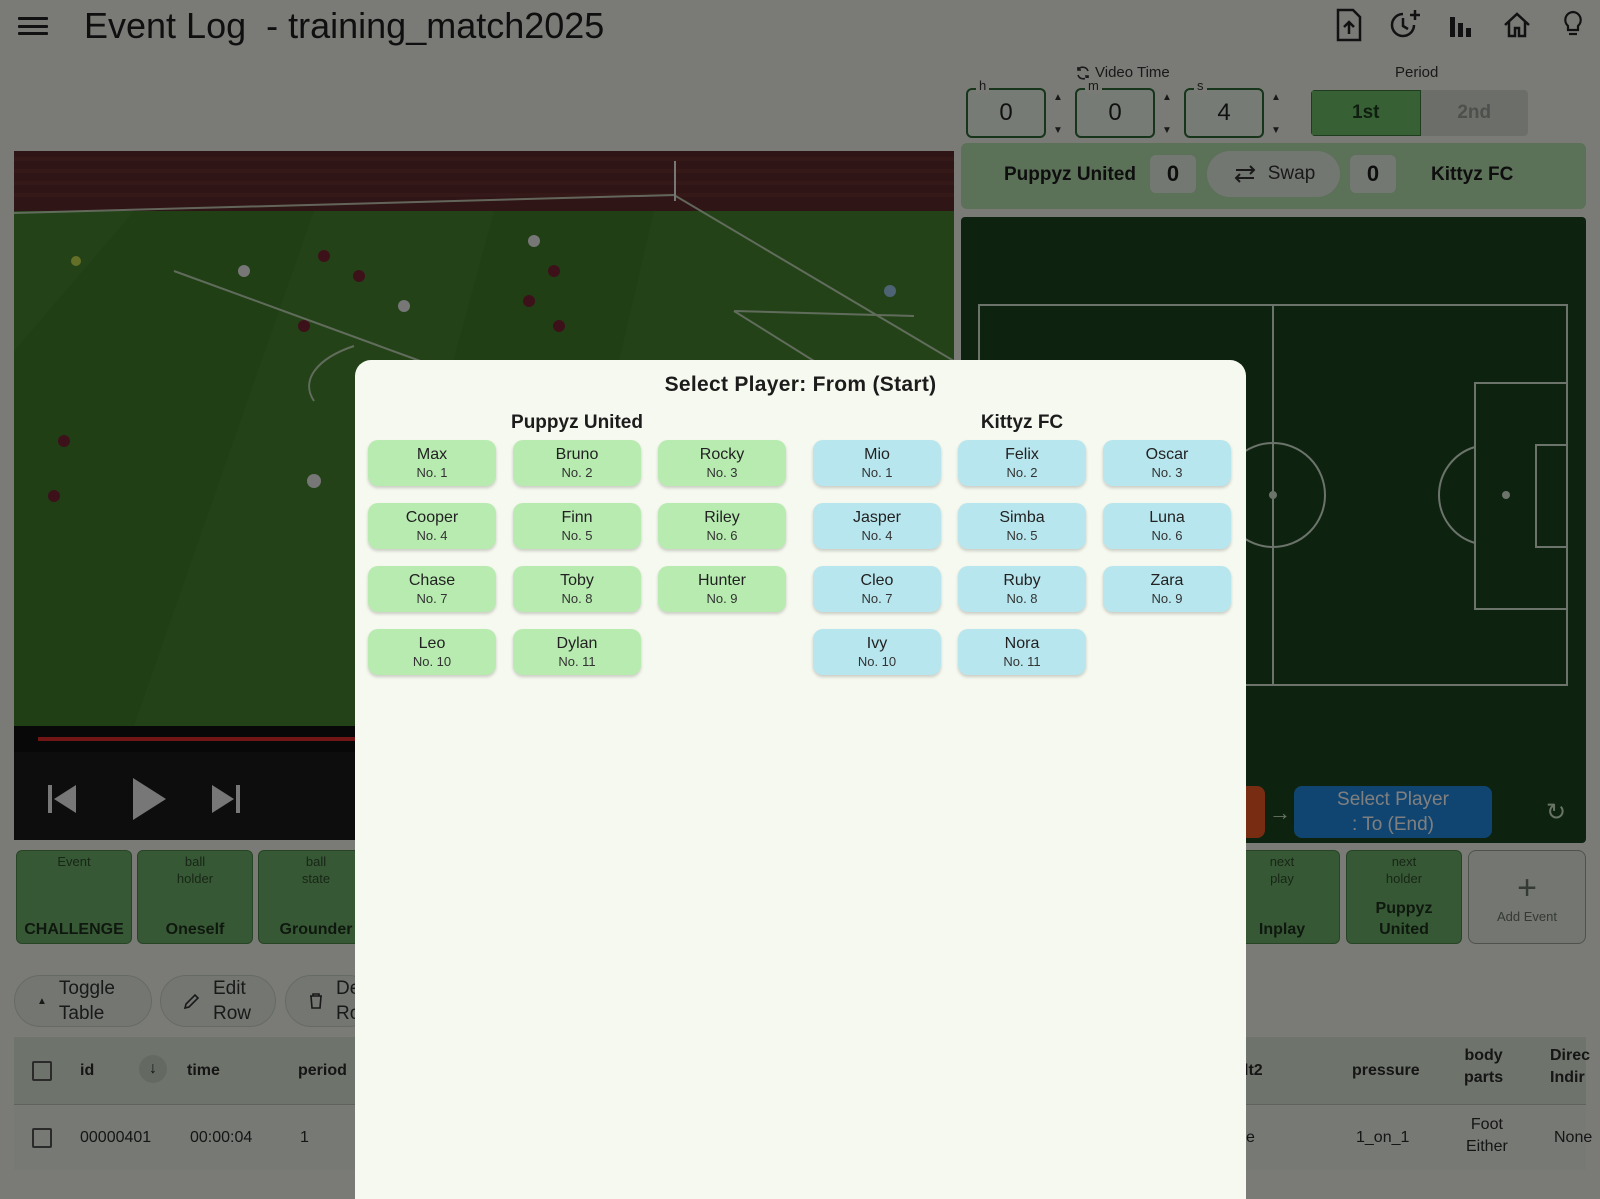  I want to click on home-player-button: Dylan No. 11, so click(577, 652).